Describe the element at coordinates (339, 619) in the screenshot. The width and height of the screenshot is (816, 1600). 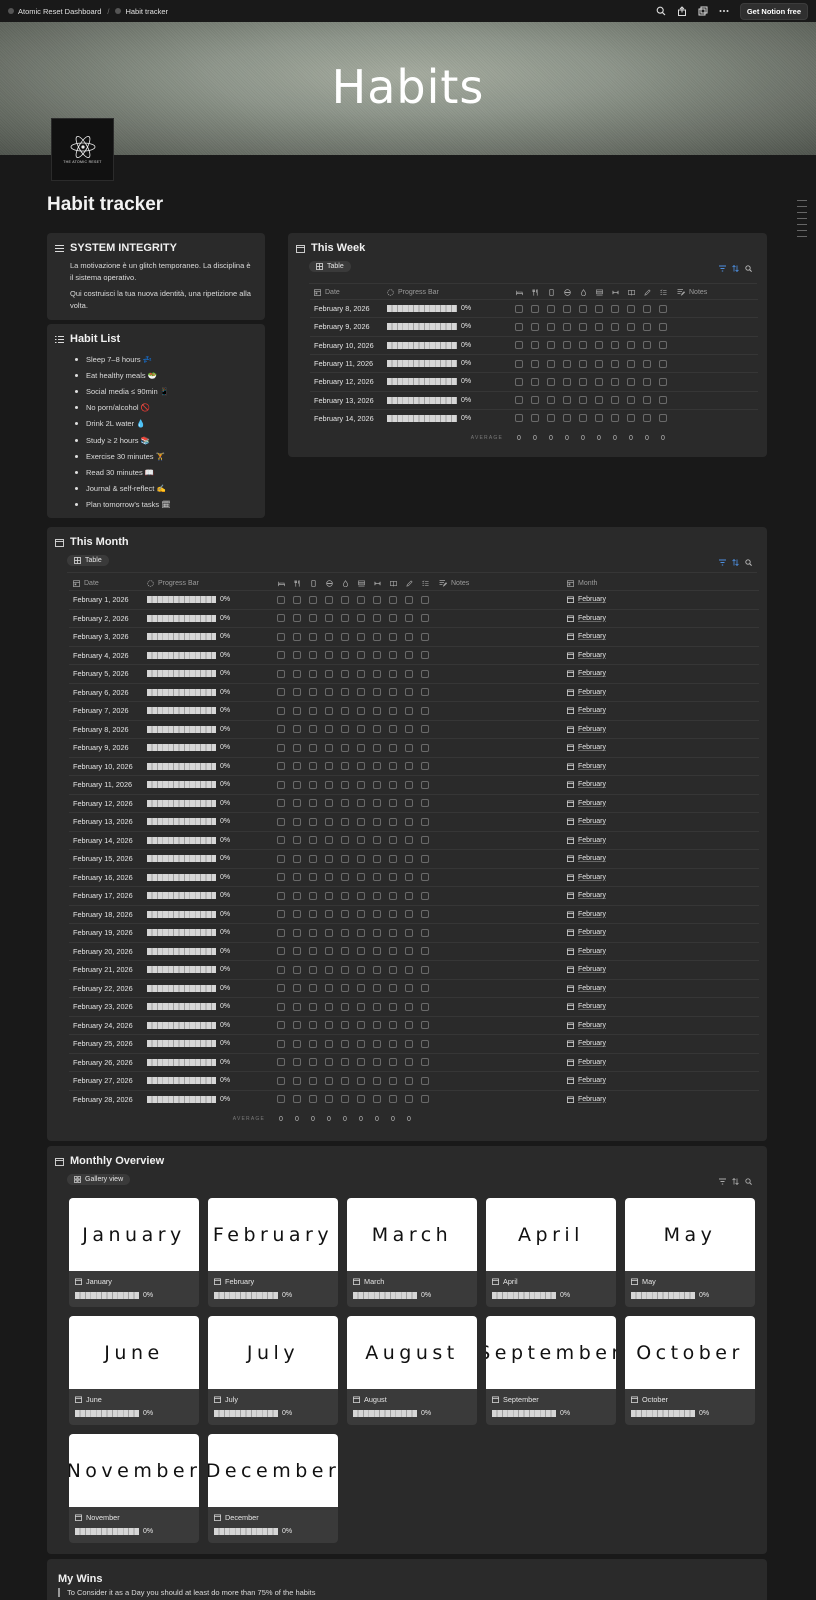
I see `table-row: February 2, 2026 0% February` at that location.